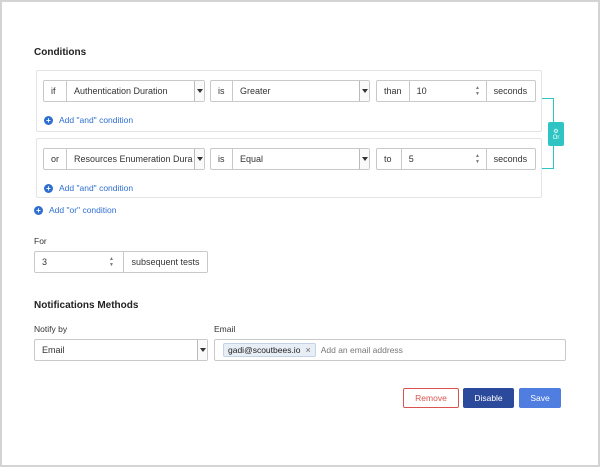 This screenshot has height=467, width=600. What do you see at coordinates (133, 159) in the screenshot?
I see `metric-value: Resources Enumeration Dura` at bounding box center [133, 159].